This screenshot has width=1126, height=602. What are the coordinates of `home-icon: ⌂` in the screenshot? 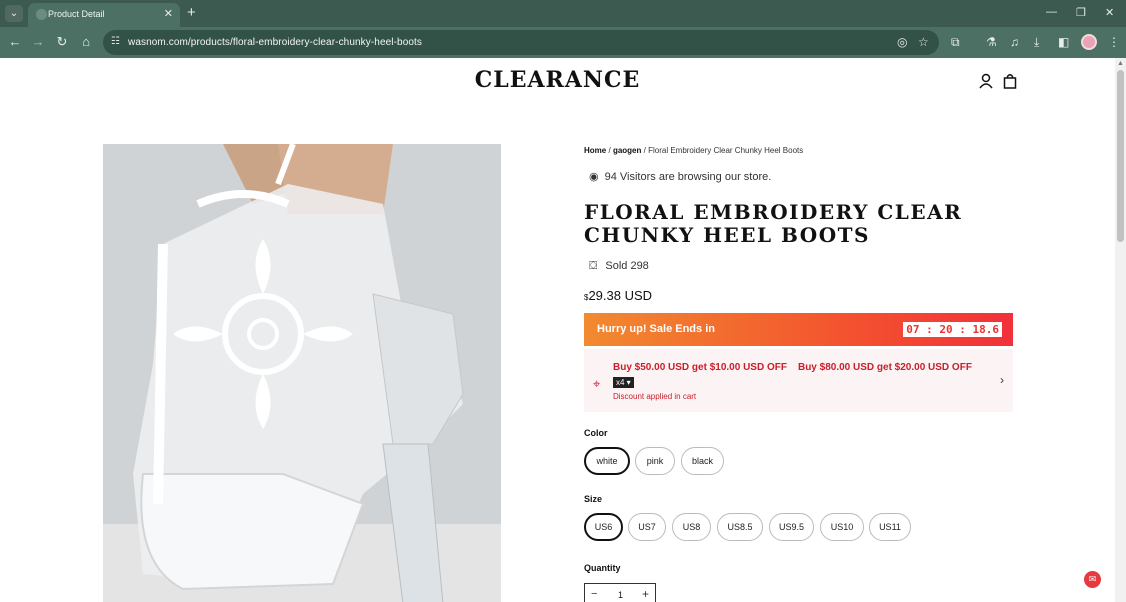 It's located at (86, 41).